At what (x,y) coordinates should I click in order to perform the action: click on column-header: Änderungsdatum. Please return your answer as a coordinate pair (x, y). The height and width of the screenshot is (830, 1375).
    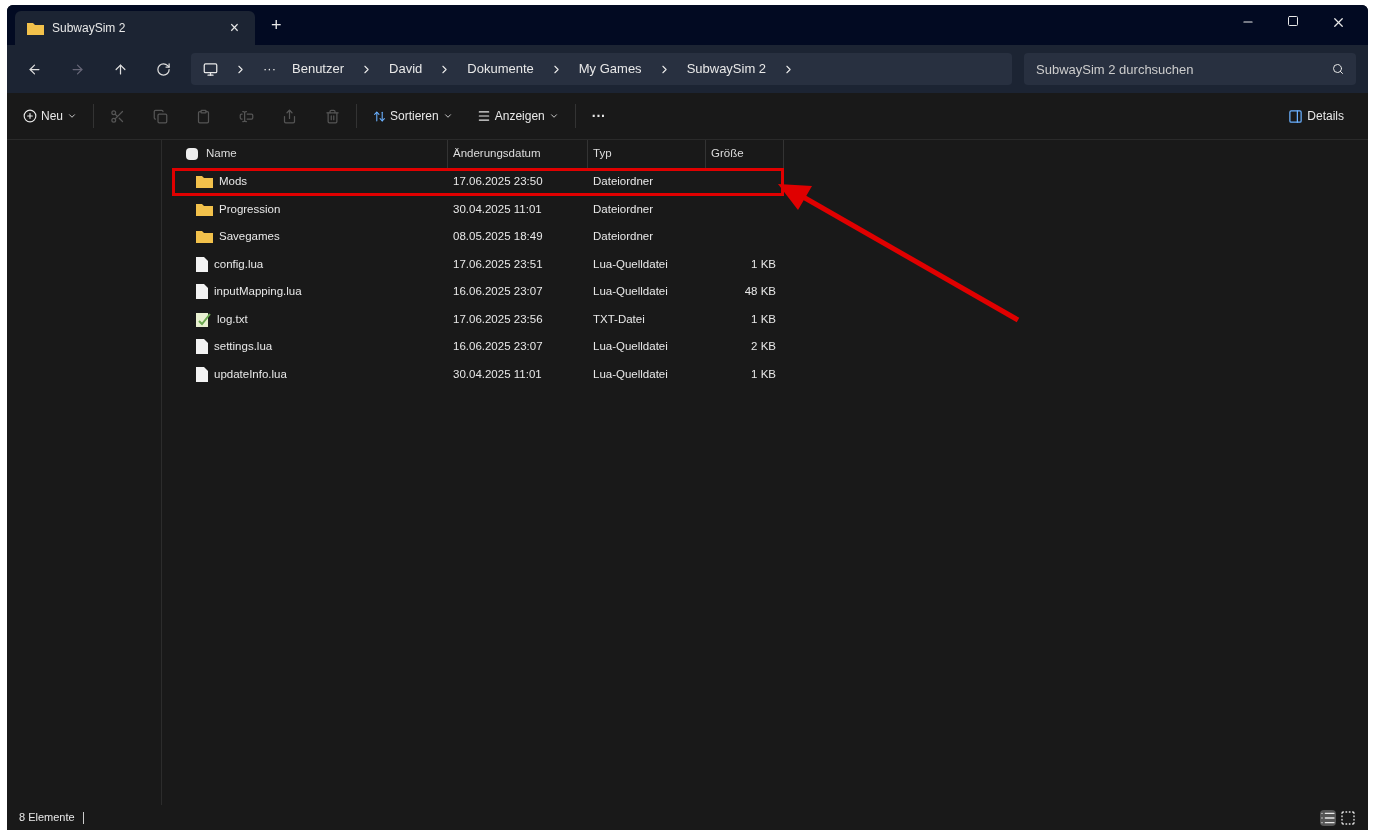
    Looking at the image, I should click on (497, 154).